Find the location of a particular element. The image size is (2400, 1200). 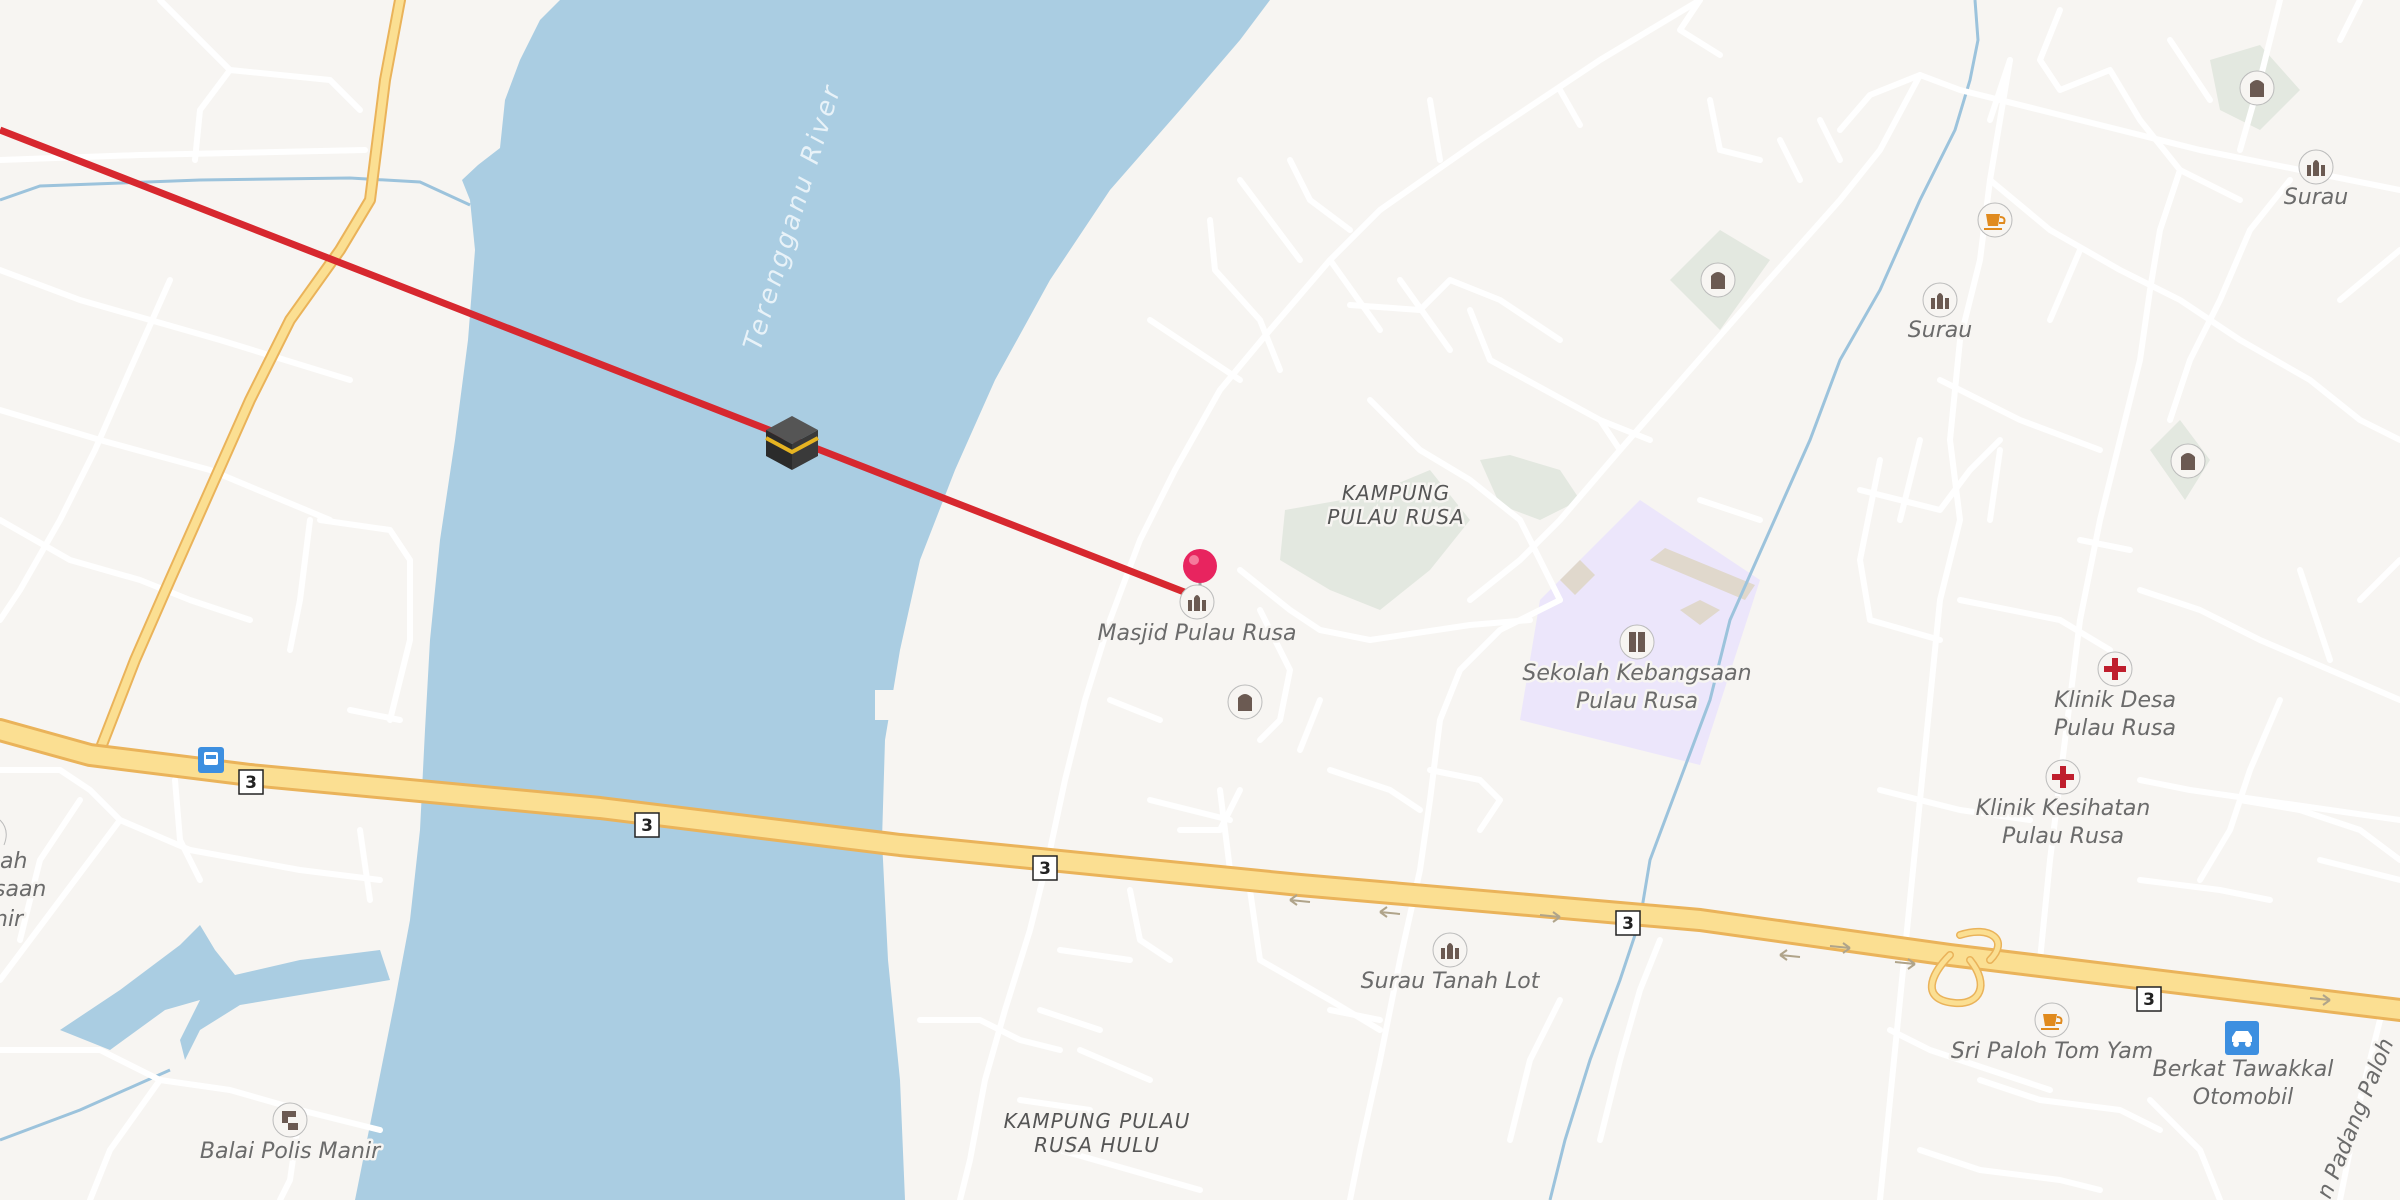

svg-text: Sekolah Kebangsaan is located at coordinates (1636, 673).